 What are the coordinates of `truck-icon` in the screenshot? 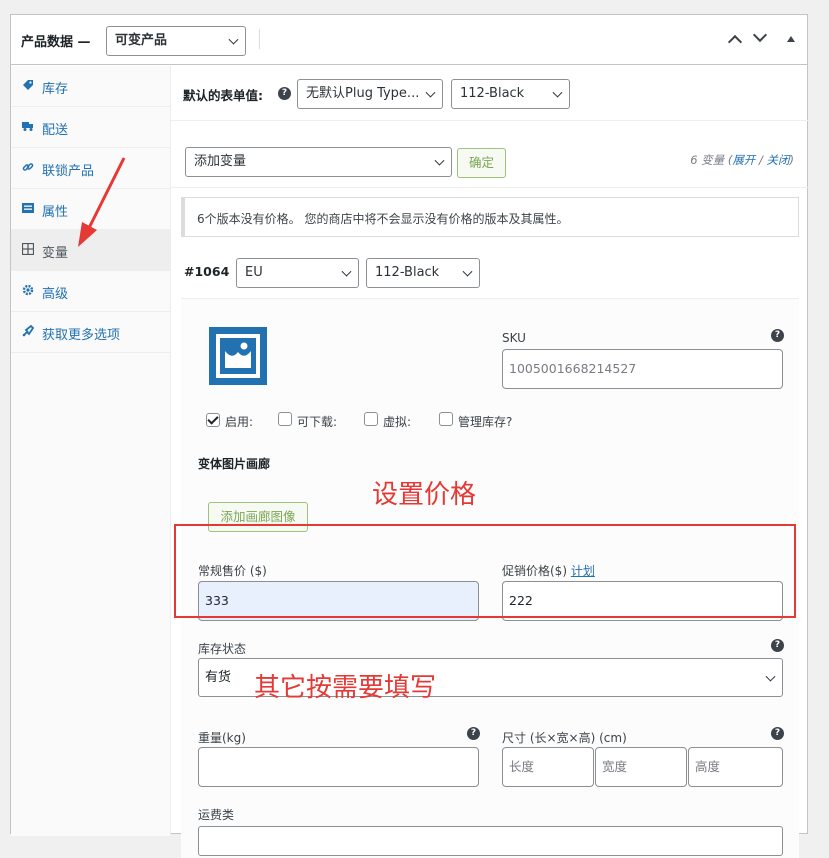 It's located at (27, 126).